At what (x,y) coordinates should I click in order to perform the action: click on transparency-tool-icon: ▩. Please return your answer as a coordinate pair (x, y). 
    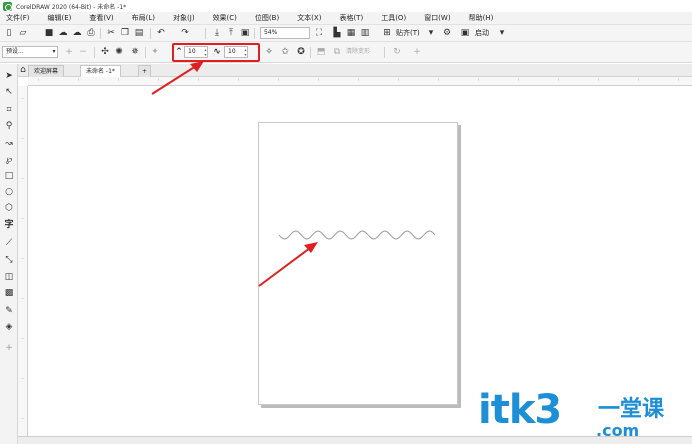
    Looking at the image, I should click on (9, 293).